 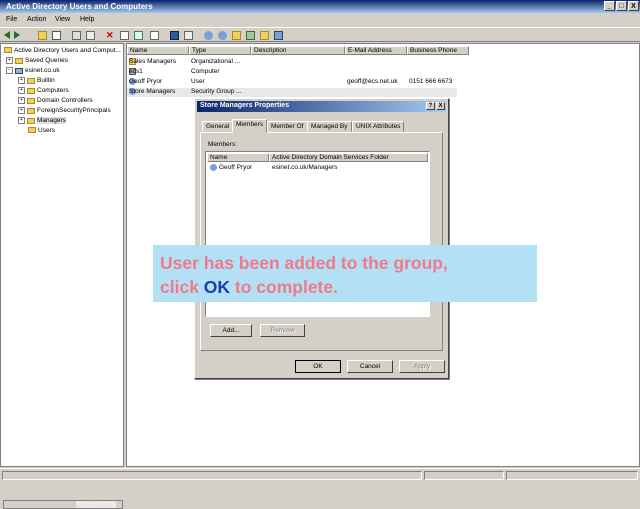 What do you see at coordinates (430, 106) in the screenshot?
I see `dialog-help-button: ?` at bounding box center [430, 106].